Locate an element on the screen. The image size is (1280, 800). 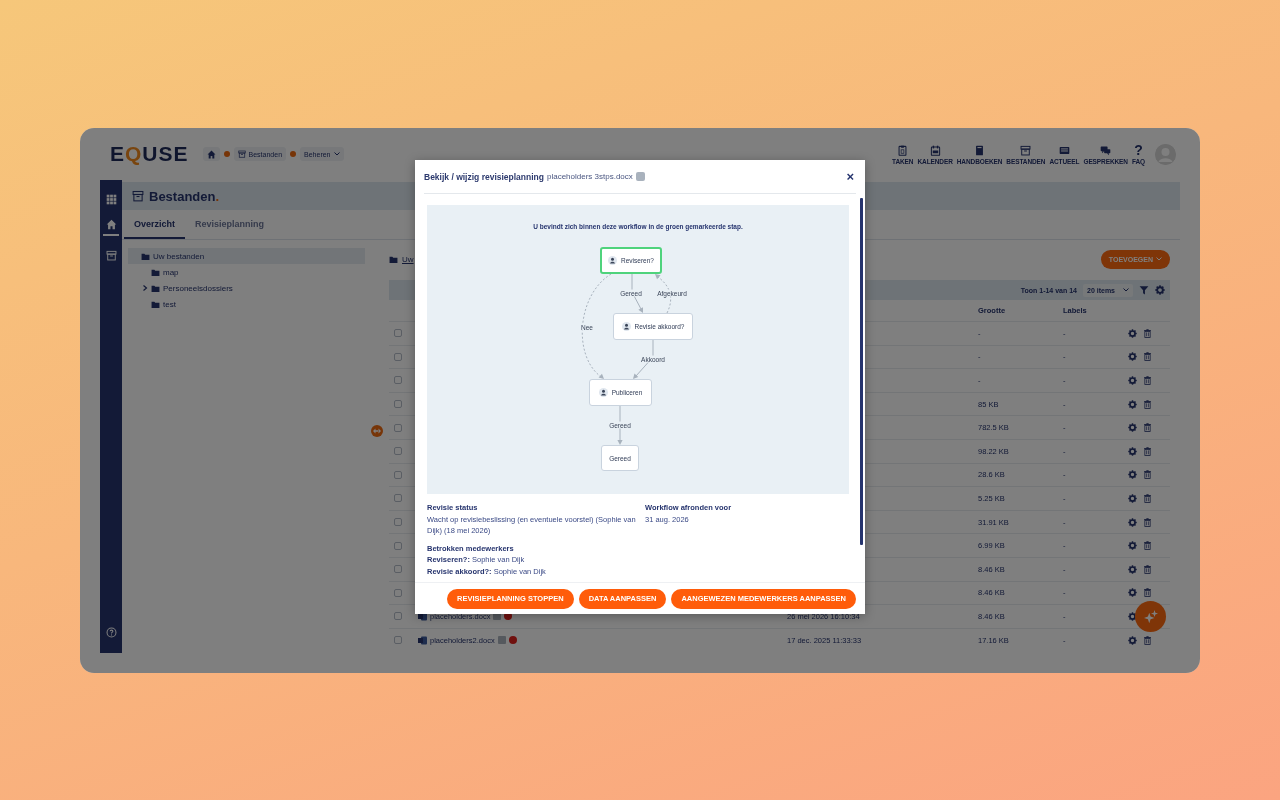
page-title: Bestanden. is located at coordinates (184, 196).